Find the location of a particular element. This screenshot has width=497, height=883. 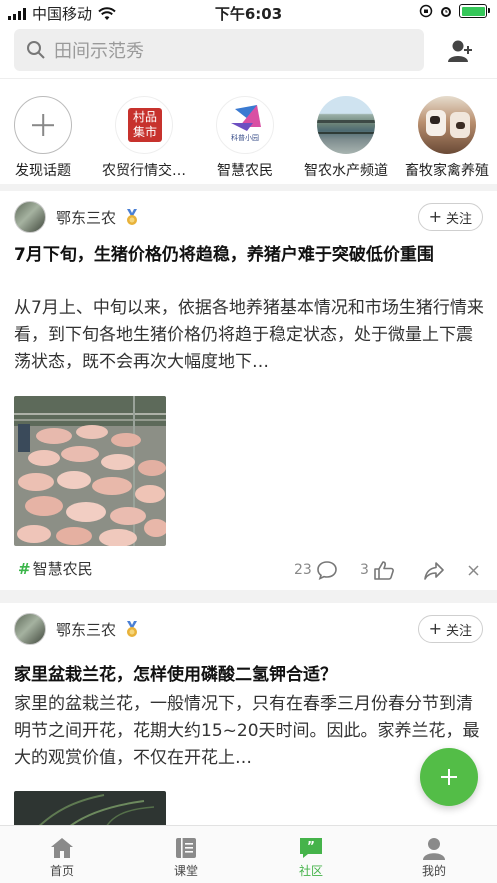

topic-carousel: 发现话题 村品集市 农贸行情交… 科普小园 智慧农民 智农水产频道 畜牧家禽养殖 is located at coordinates (248, 131).